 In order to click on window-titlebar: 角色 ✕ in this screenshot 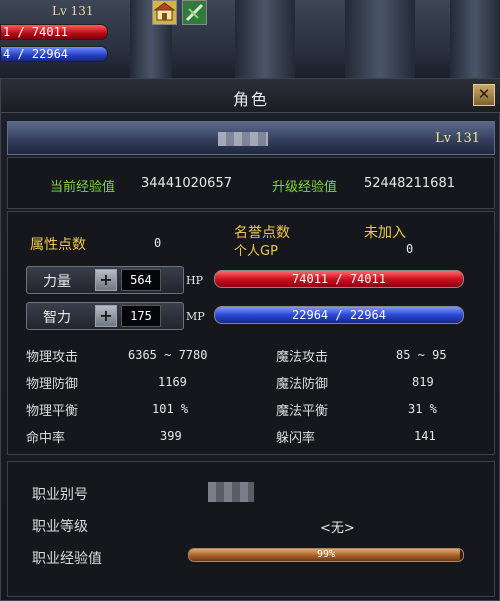, I will do `click(250, 96)`.